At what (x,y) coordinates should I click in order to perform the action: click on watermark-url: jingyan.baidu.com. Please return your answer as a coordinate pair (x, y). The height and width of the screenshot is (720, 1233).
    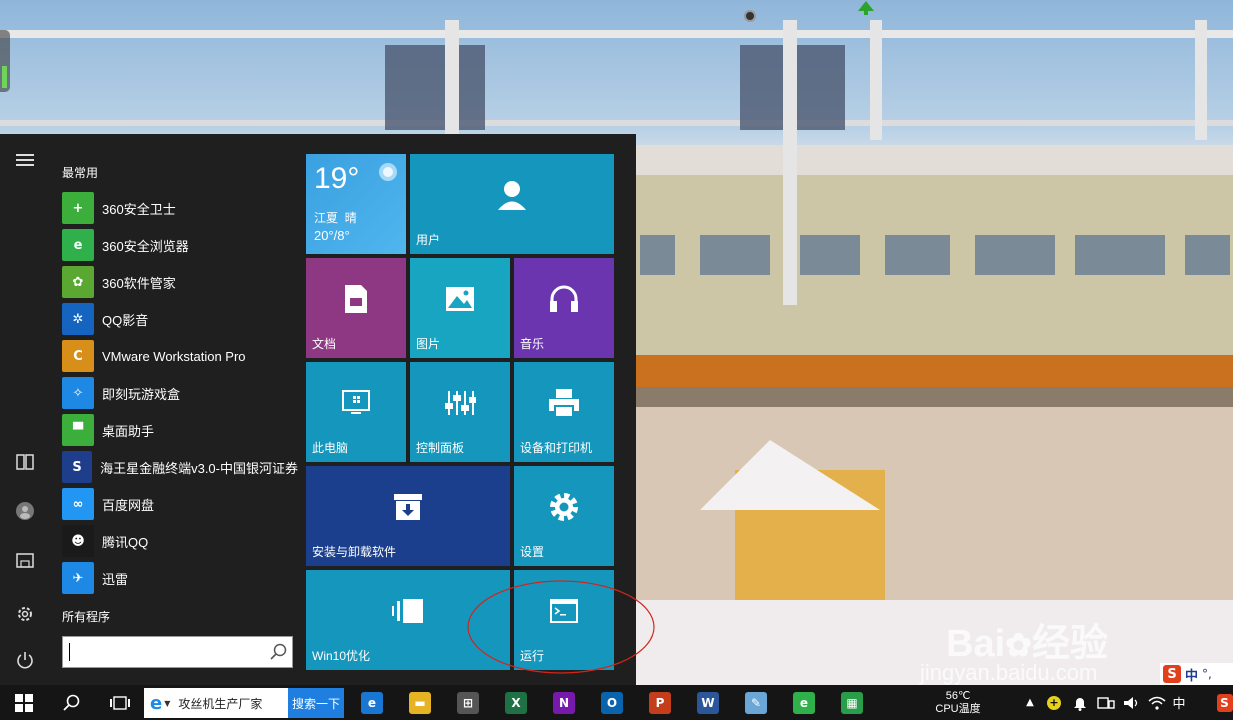
    Looking at the image, I should click on (1009, 672).